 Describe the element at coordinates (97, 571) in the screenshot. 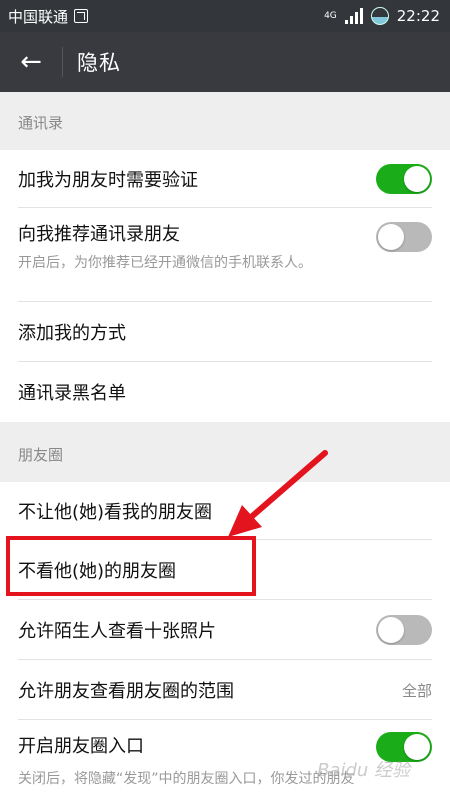

I see `dont-see-moments-label: 不看他(她)的朋友圈` at that location.